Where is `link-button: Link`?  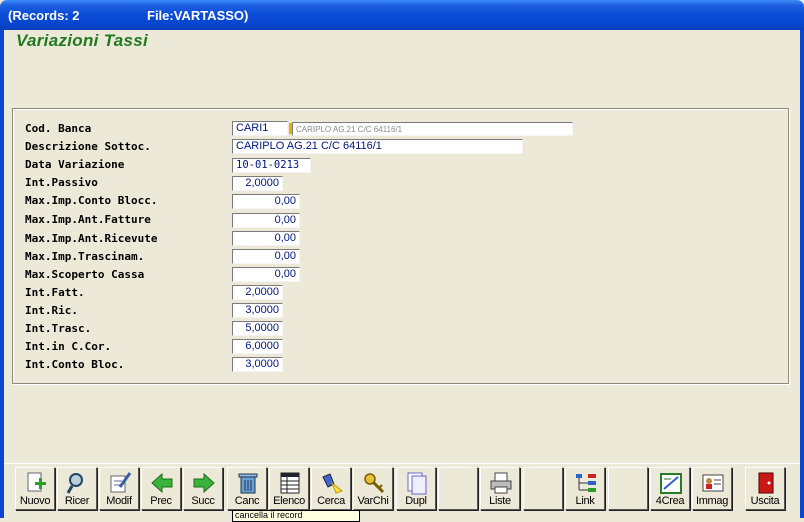 link-button: Link is located at coordinates (585, 488).